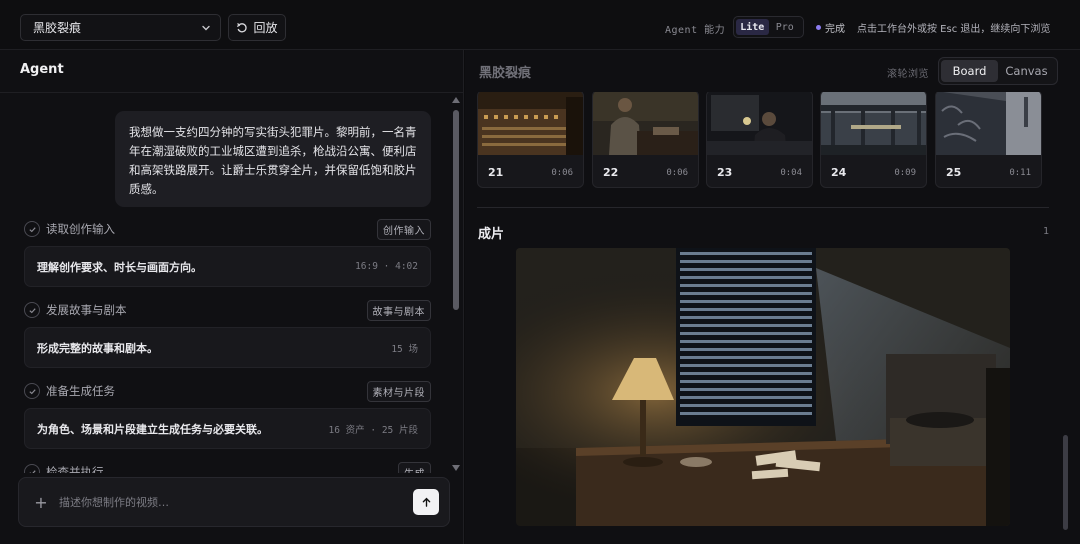 The image size is (1080, 544). I want to click on shot-card: 21 0:06, so click(530, 140).